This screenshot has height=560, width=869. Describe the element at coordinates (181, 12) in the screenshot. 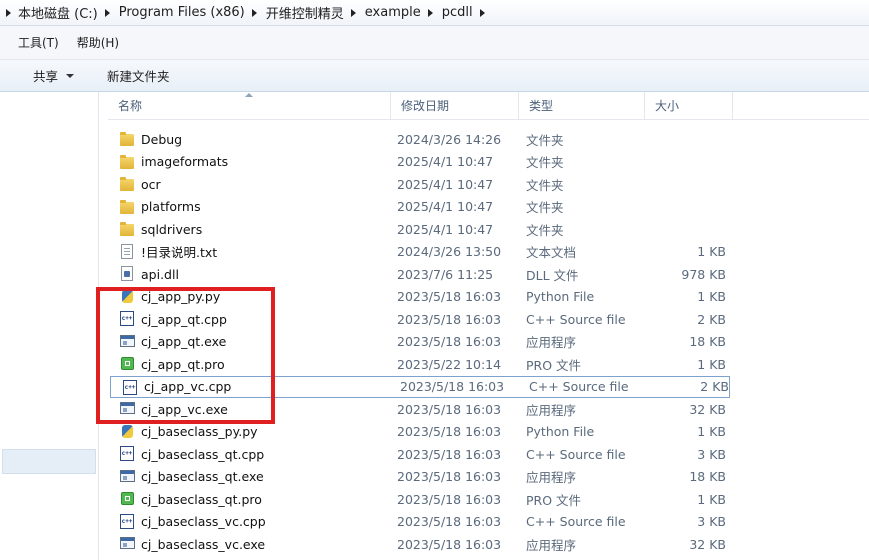

I see `breadcrumb-label: Program Files (x86)` at that location.